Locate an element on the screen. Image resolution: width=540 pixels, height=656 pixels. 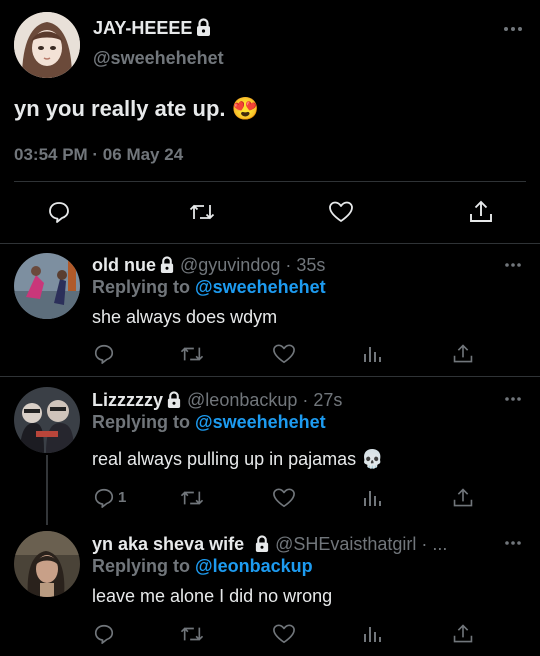
reply-header: Lizzzzzy @leonbackup · 27s is located at coordinates (217, 400).